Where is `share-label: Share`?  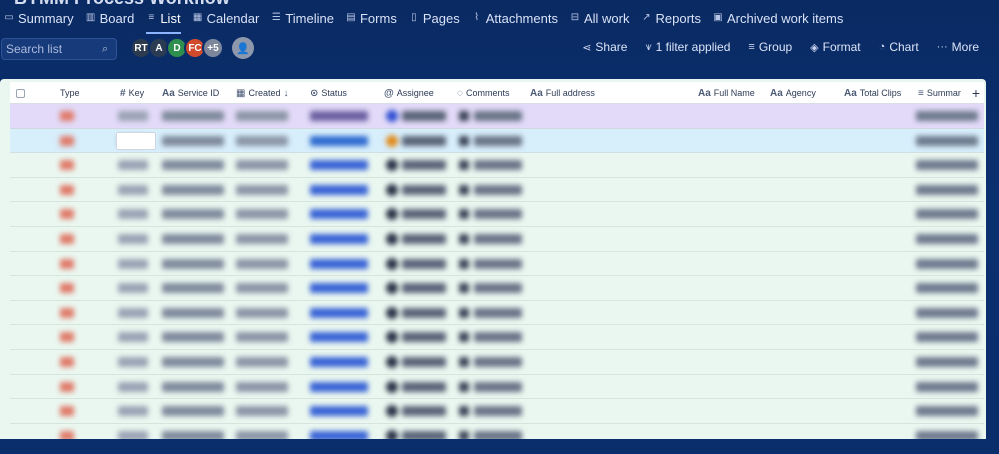
share-label: Share is located at coordinates (611, 47).